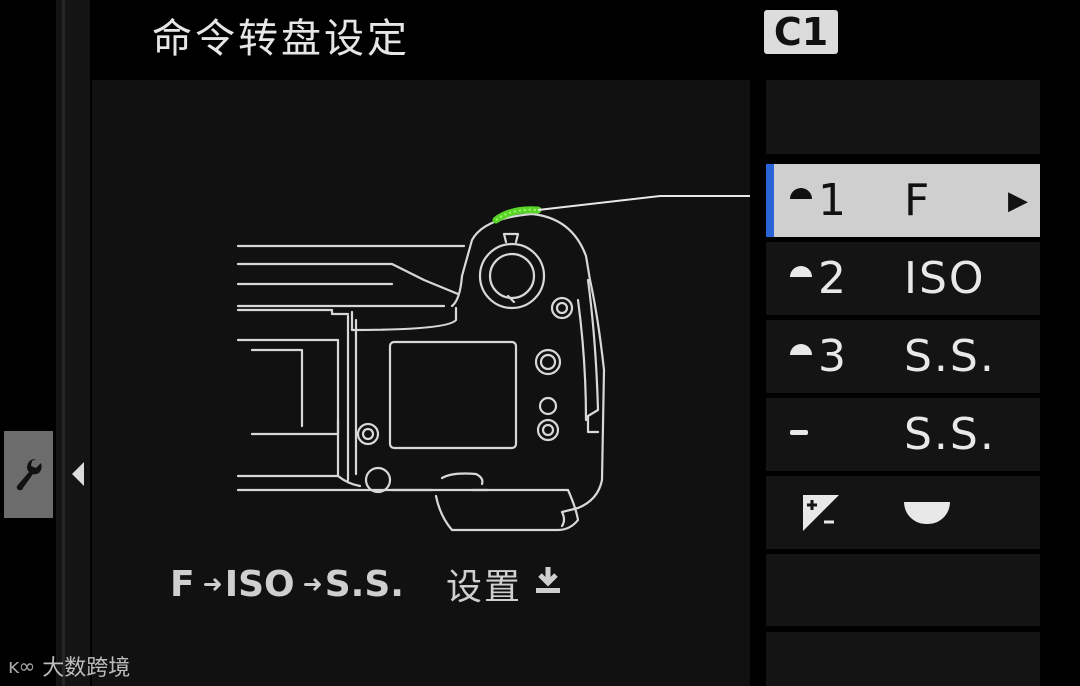 This screenshot has width=1080, height=686. I want to click on watermark-text: 大数跨境, so click(86, 668).